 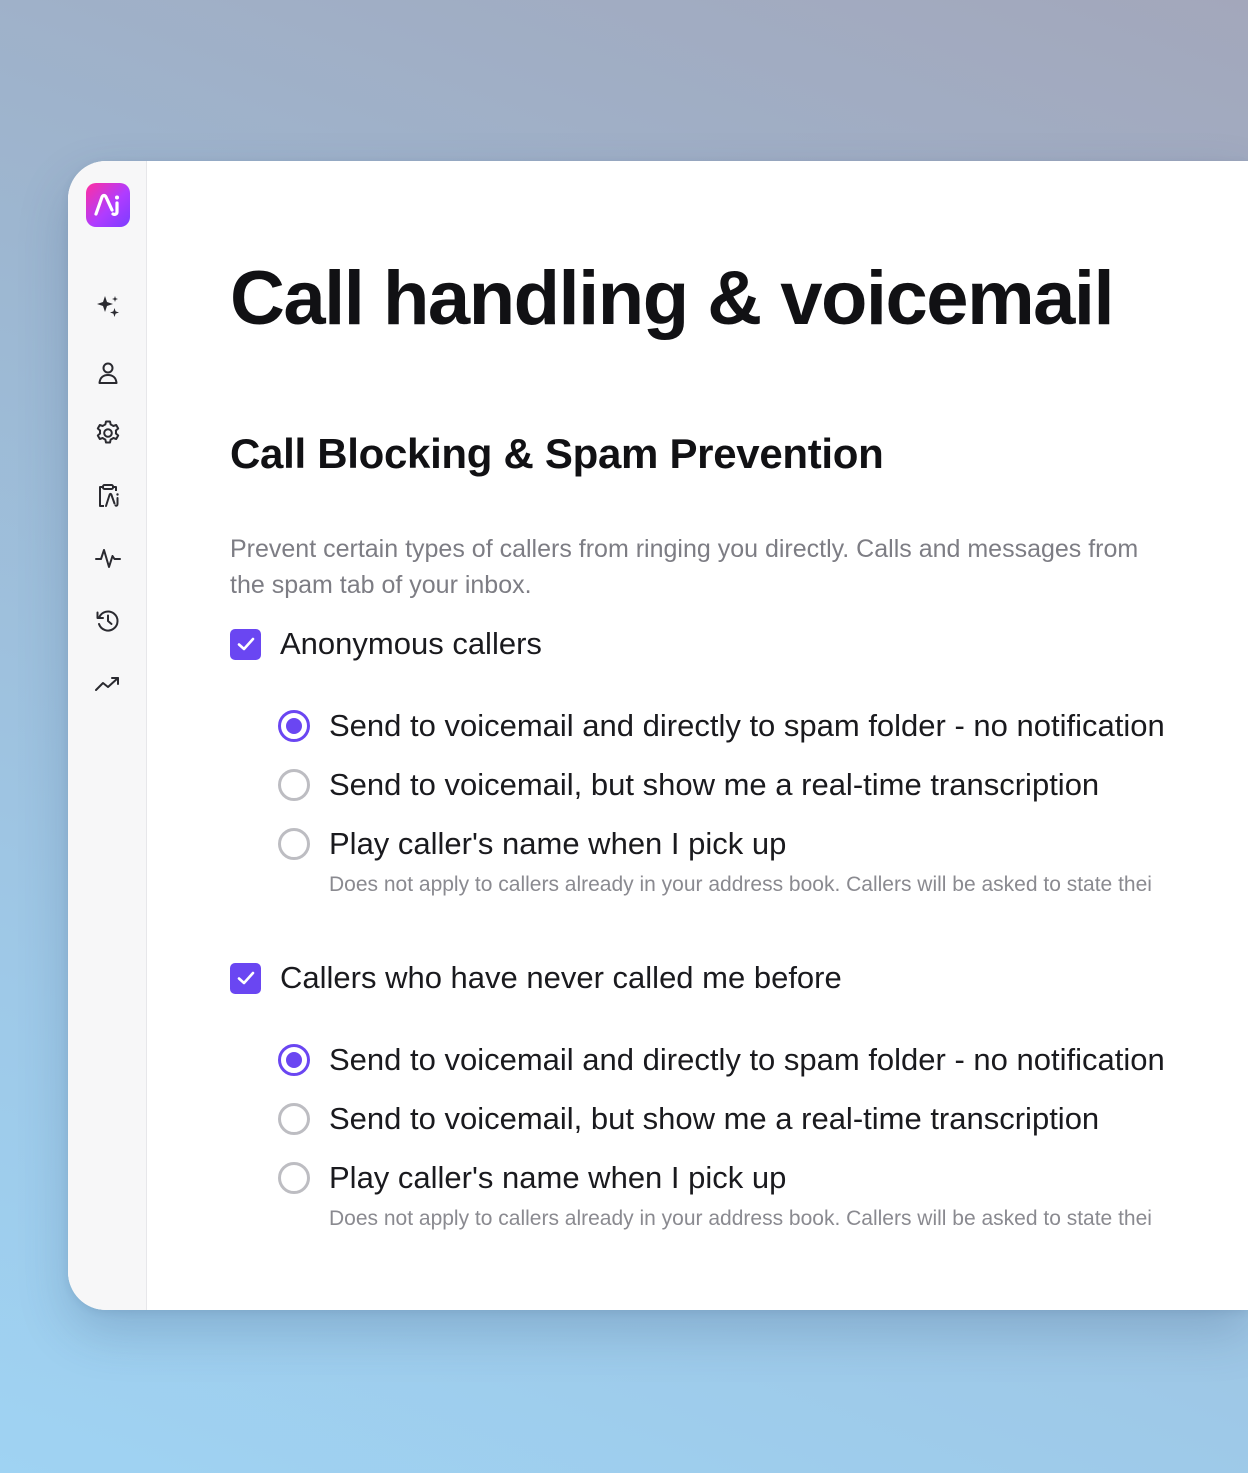 I want to click on history-icon, so click(x=107, y=621).